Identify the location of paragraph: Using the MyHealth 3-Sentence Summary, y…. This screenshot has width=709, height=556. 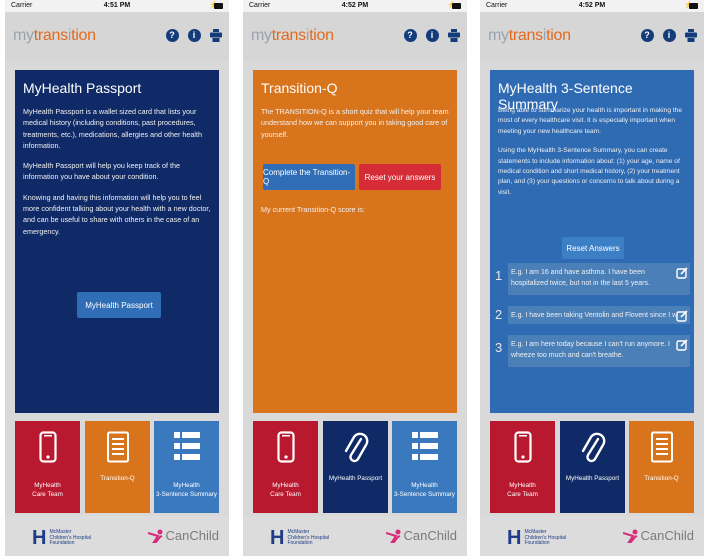
(589, 171).